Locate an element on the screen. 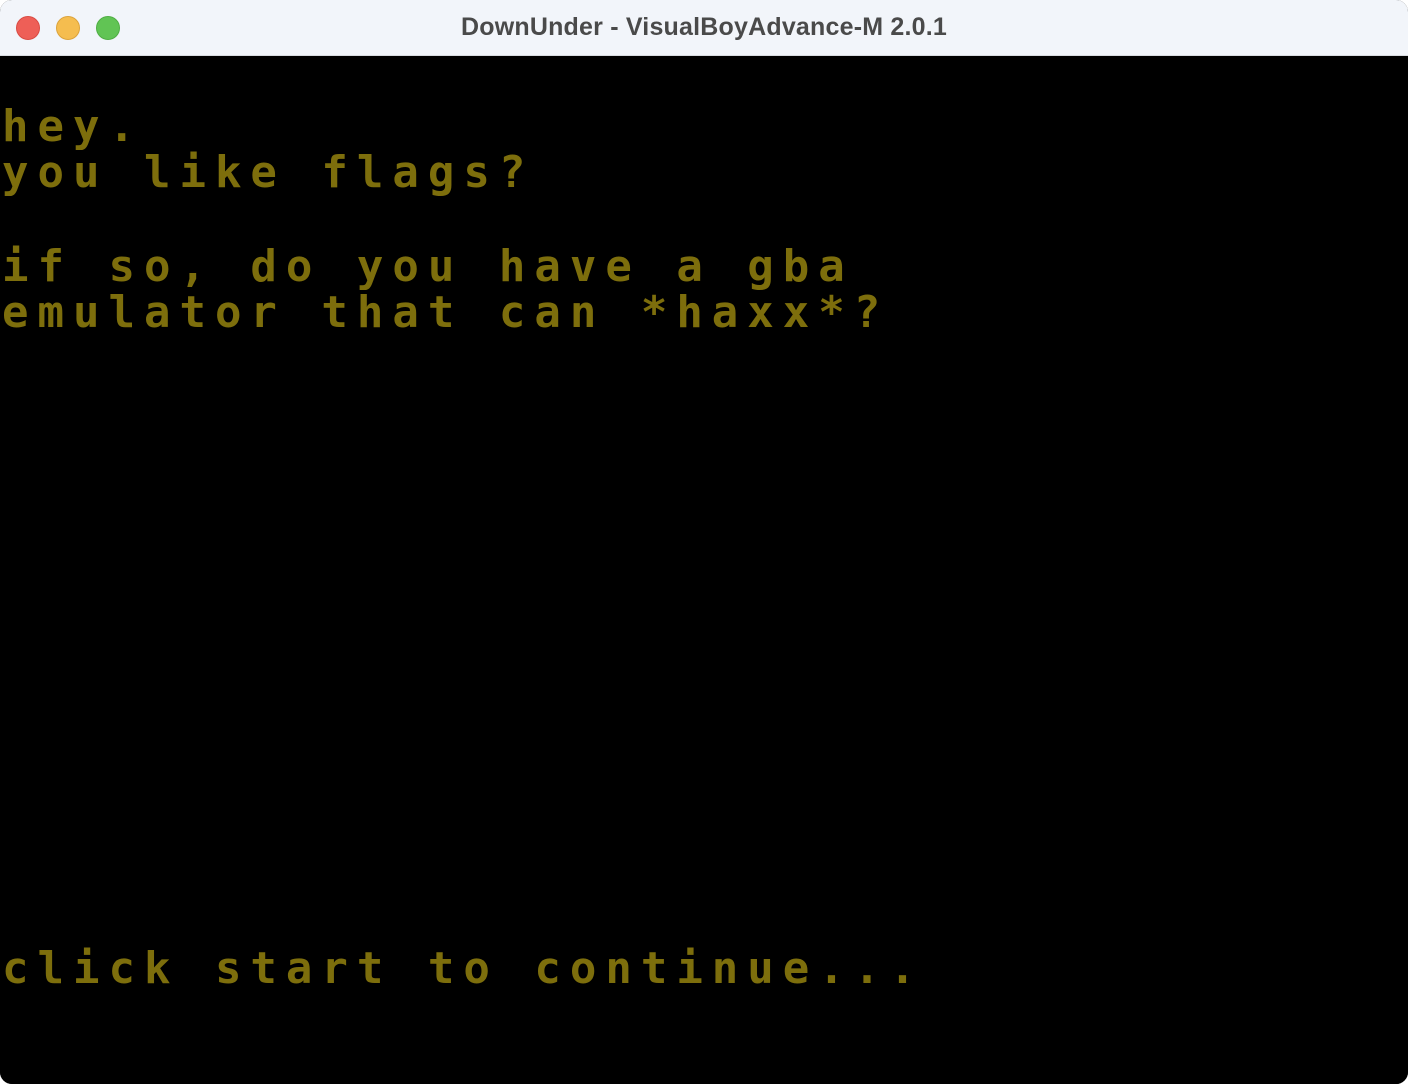 This screenshot has height=1084, width=1408. game-text-line-4: emulator that can *haxx*? is located at coordinates (446, 312).